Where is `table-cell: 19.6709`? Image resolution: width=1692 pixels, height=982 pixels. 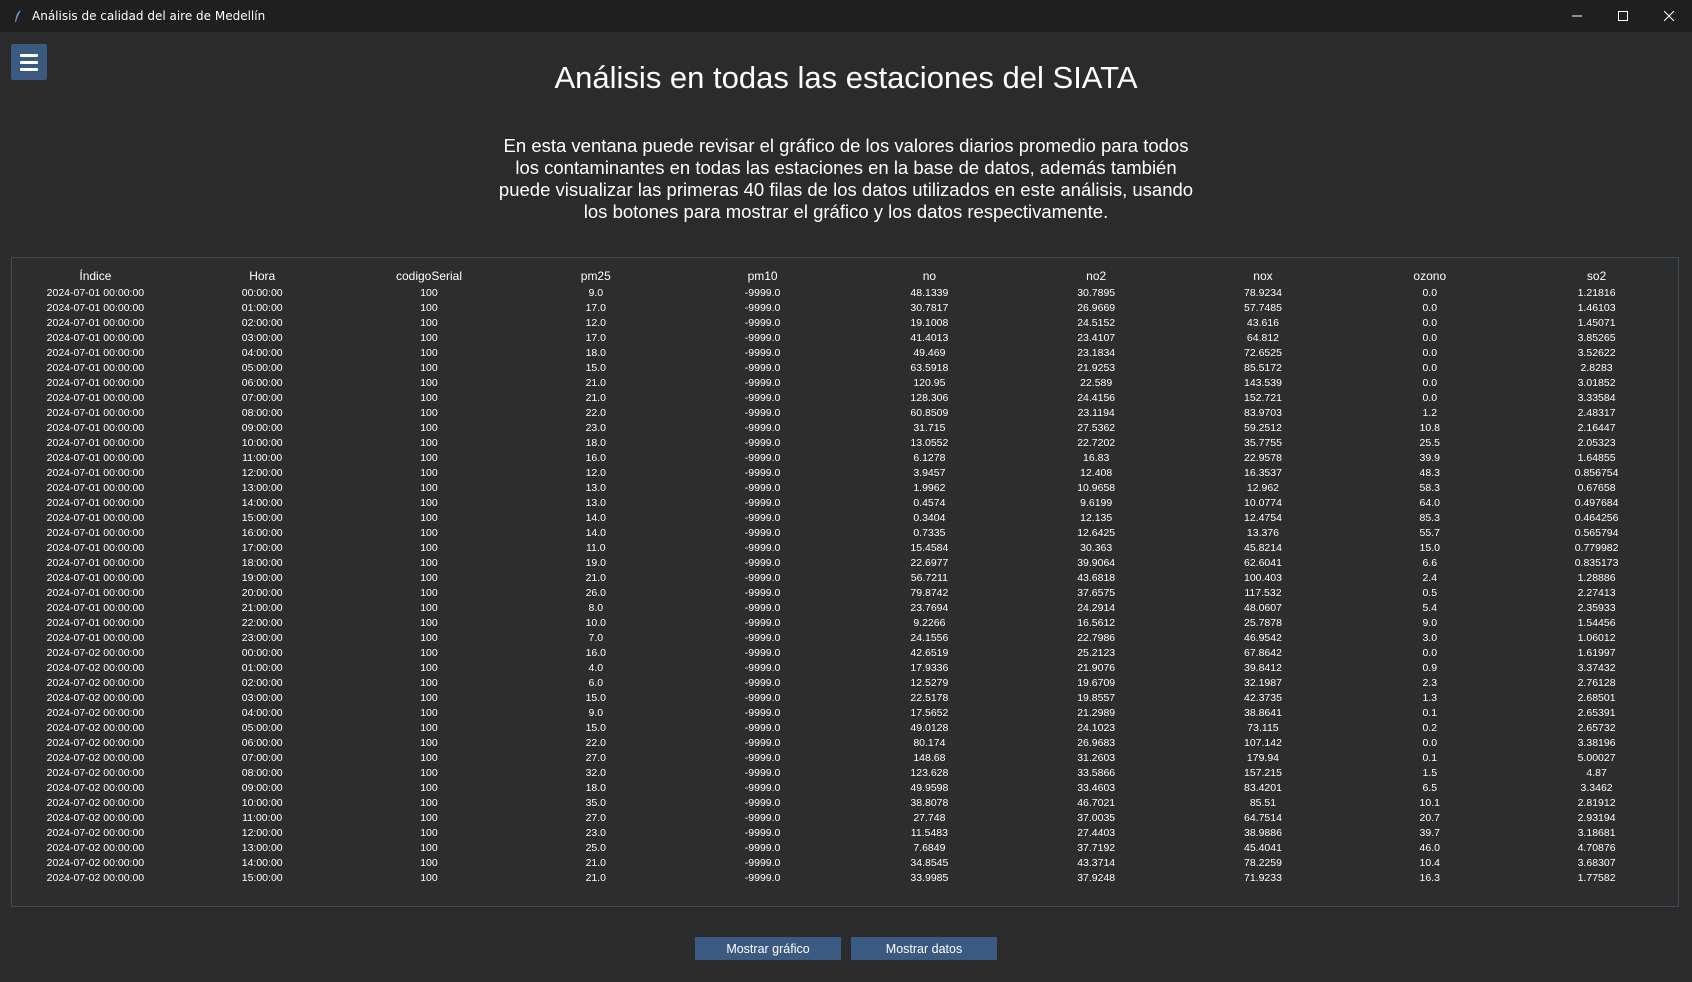 table-cell: 19.6709 is located at coordinates (1096, 683).